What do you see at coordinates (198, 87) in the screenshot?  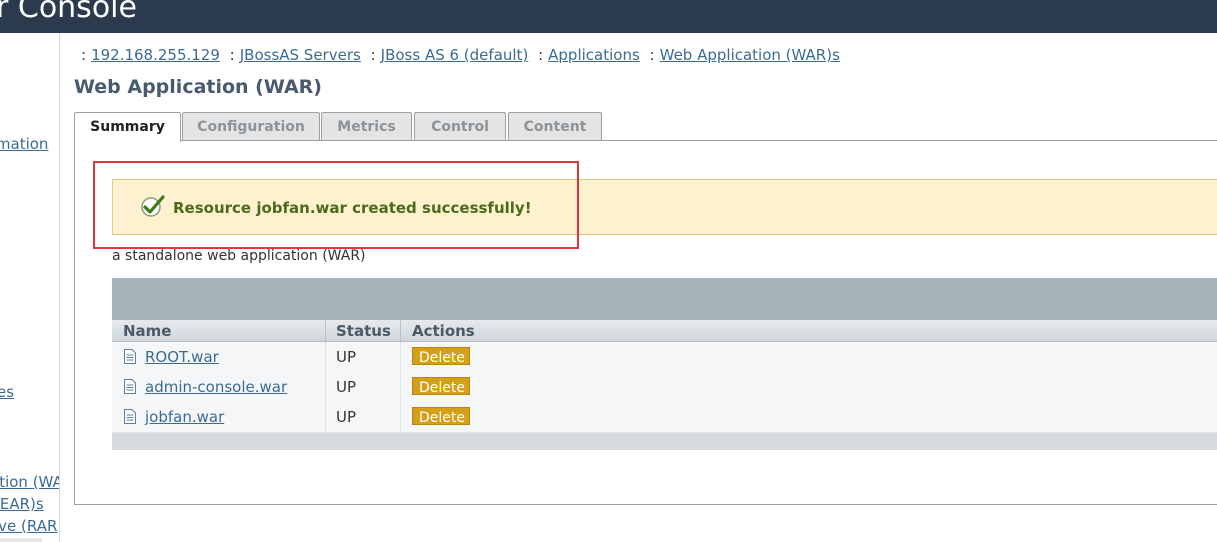 I see `page-title: Web Application (WAR)` at bounding box center [198, 87].